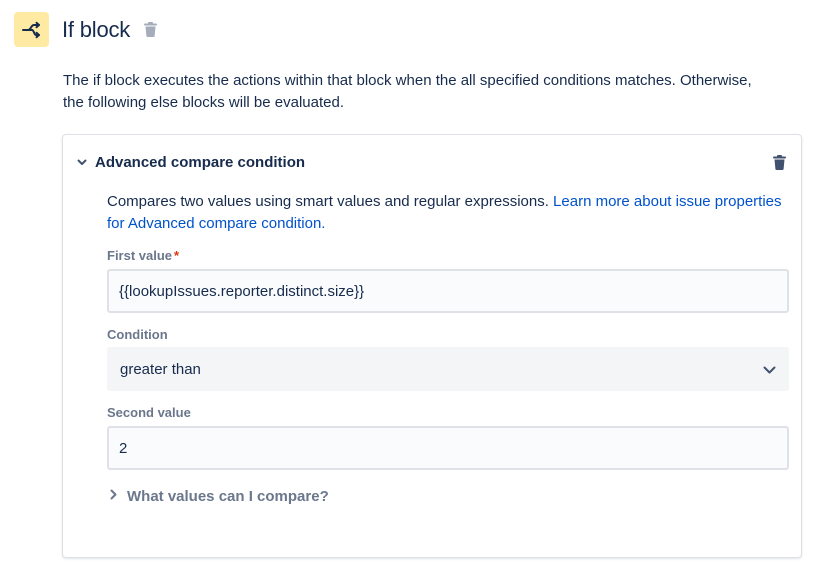  I want to click on condition-label-text: Condition, so click(137, 334).